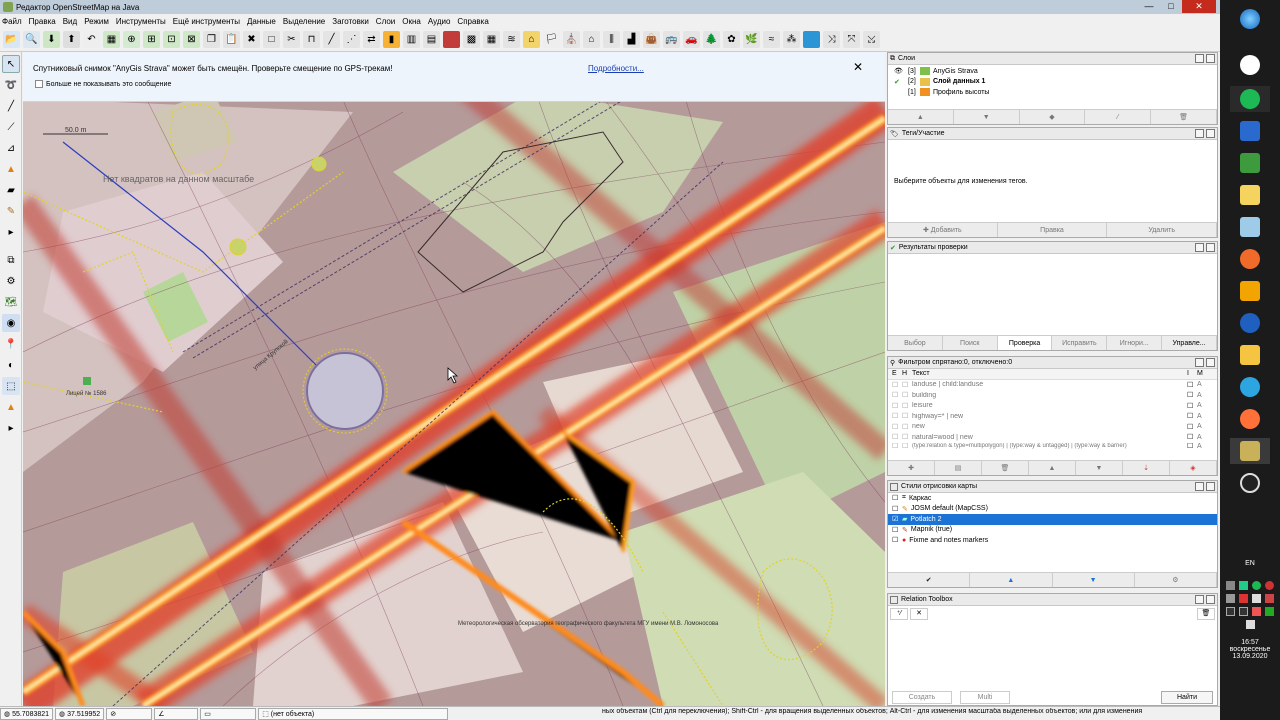 The height and width of the screenshot is (720, 1280). I want to click on menu-tools: Инструменты, so click(141, 21).